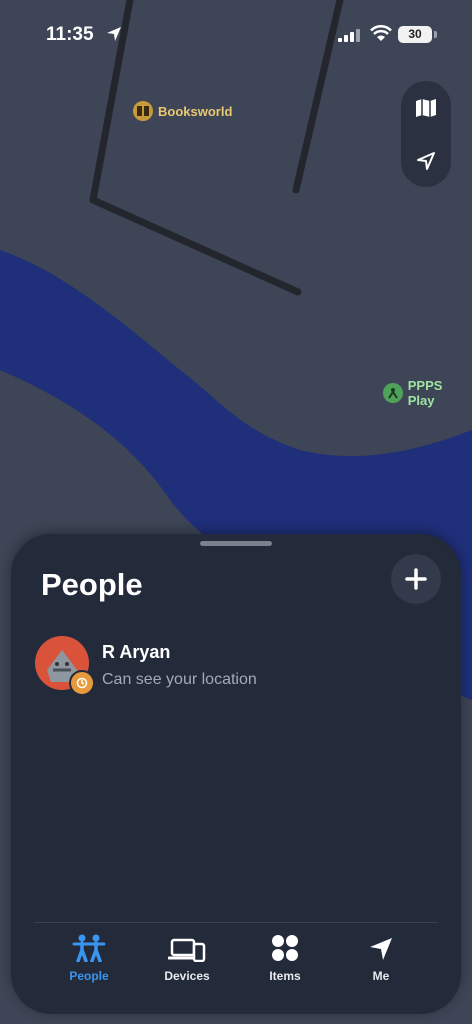 The image size is (472, 1024). I want to click on sharing-badge-icon, so click(82, 683).